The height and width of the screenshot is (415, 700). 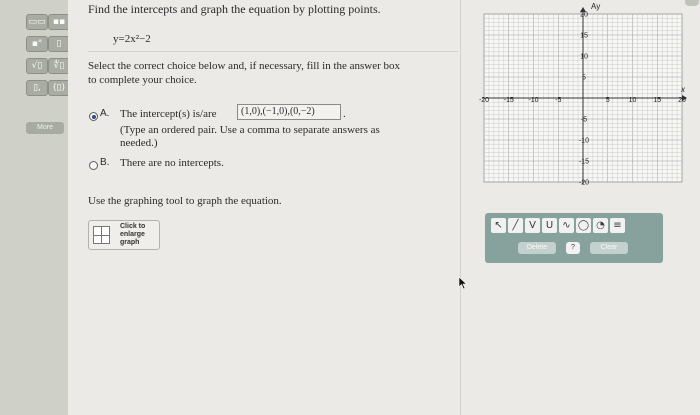 What do you see at coordinates (59, 44) in the screenshot?
I see `palette-absolute-value-button: ▯` at bounding box center [59, 44].